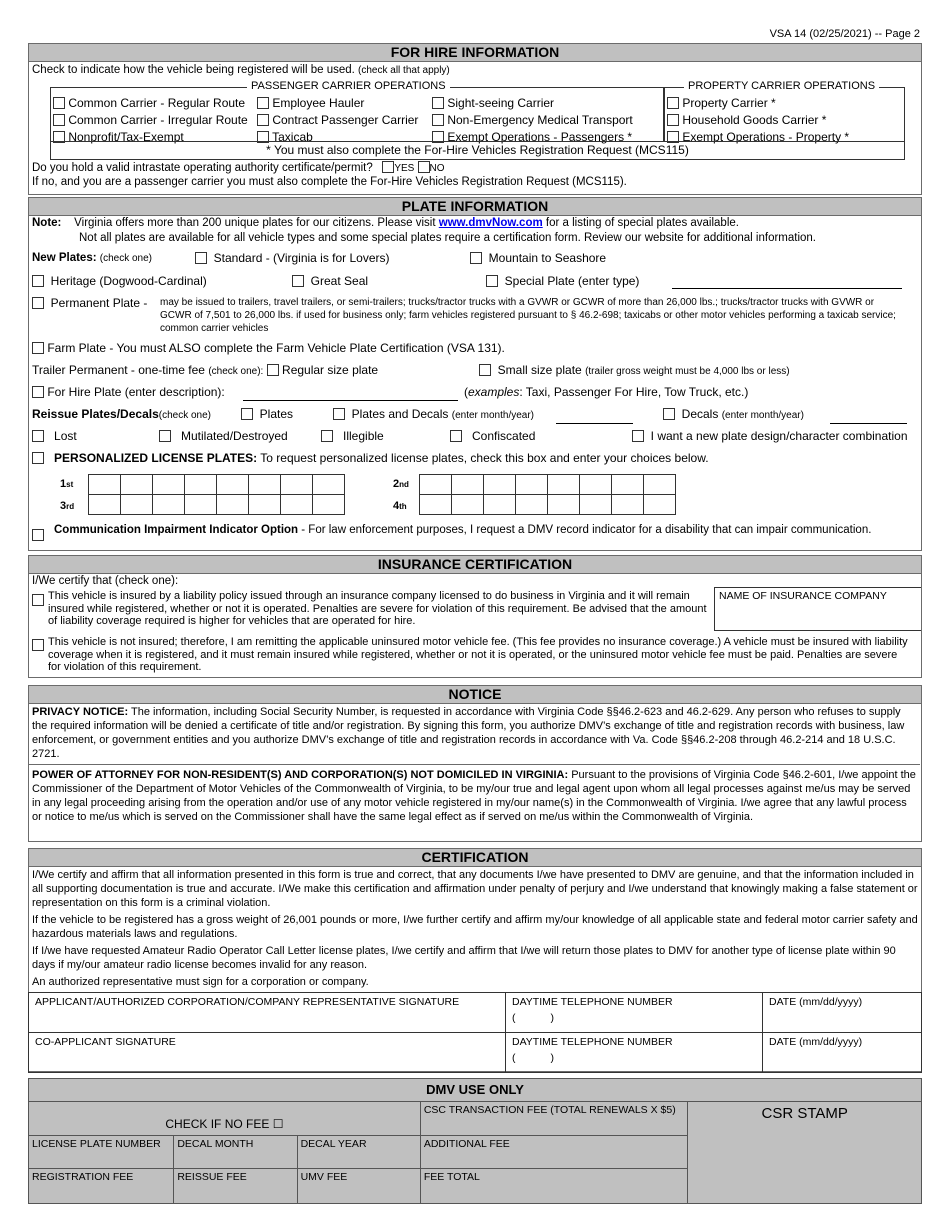 The image size is (950, 1230). I want to click on additional-fee-cell: ADDITIONAL FEE, so click(554, 1152).